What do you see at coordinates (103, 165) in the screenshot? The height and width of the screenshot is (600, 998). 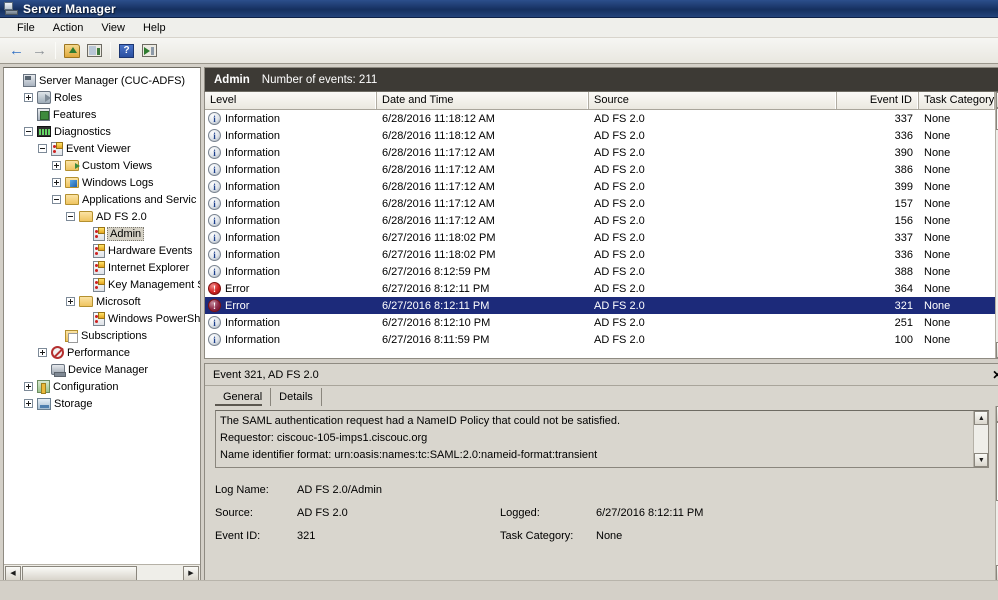 I see `tree-item-custom-views: Custom Views` at bounding box center [103, 165].